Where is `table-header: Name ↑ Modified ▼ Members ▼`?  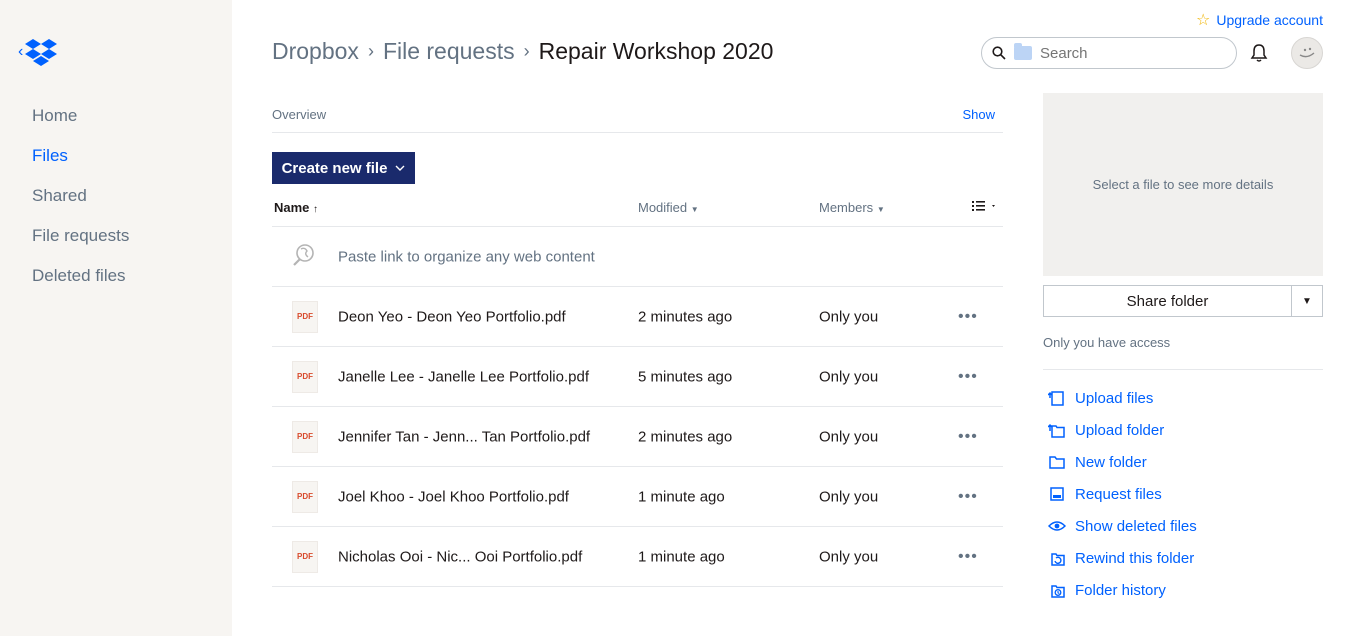
table-header: Name ↑ Modified ▼ Members ▼ is located at coordinates (637, 208).